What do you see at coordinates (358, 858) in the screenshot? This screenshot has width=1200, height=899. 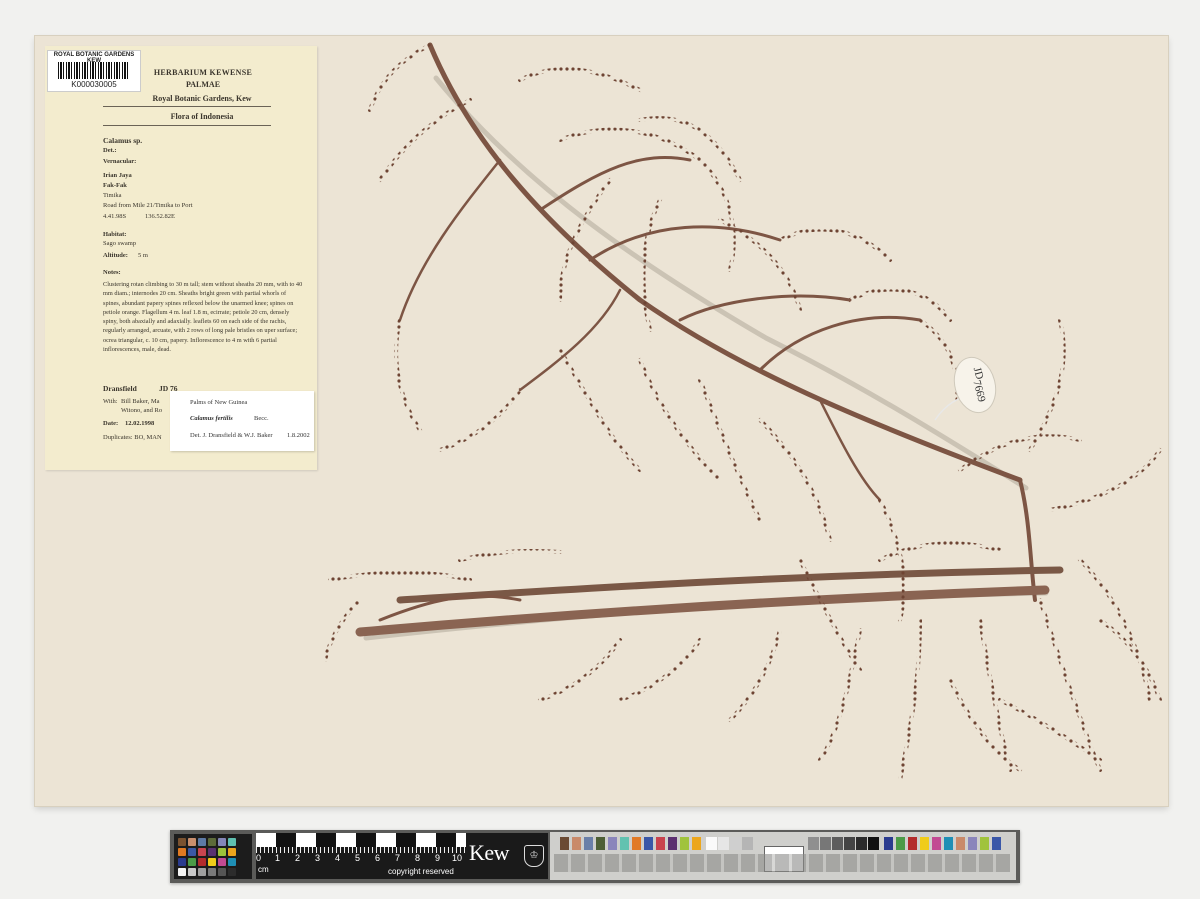 I see `ruler-number: 5` at bounding box center [358, 858].